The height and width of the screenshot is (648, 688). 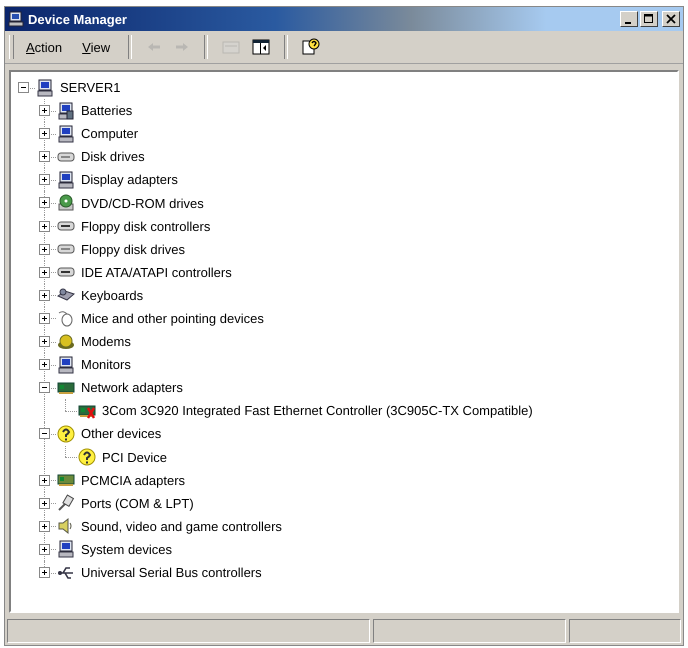 I want to click on tree-item: Floppy disk controllers, so click(x=145, y=226).